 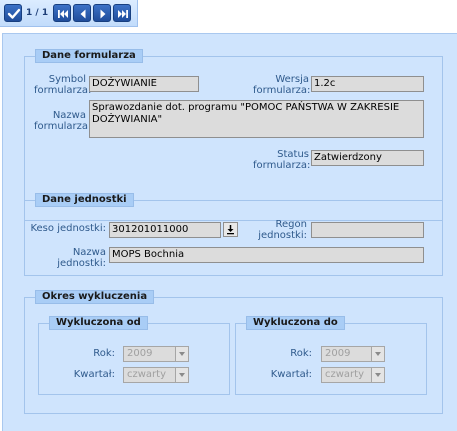 What do you see at coordinates (291, 374) in the screenshot?
I see `to-quarter-label: Kwartał:` at bounding box center [291, 374].